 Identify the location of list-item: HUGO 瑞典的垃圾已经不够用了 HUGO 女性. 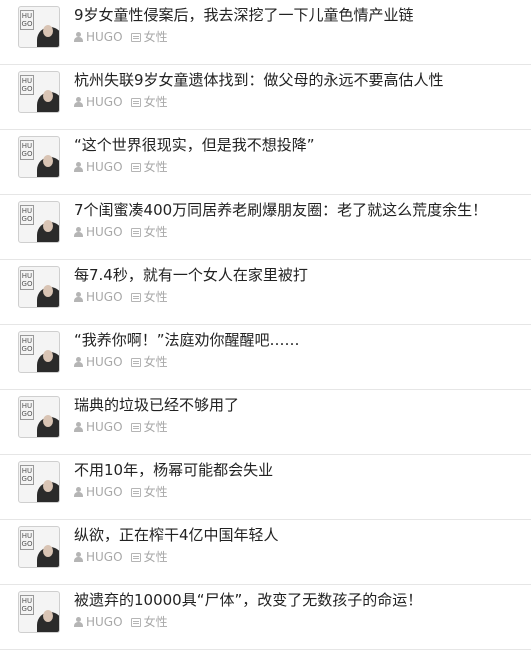
(265, 422).